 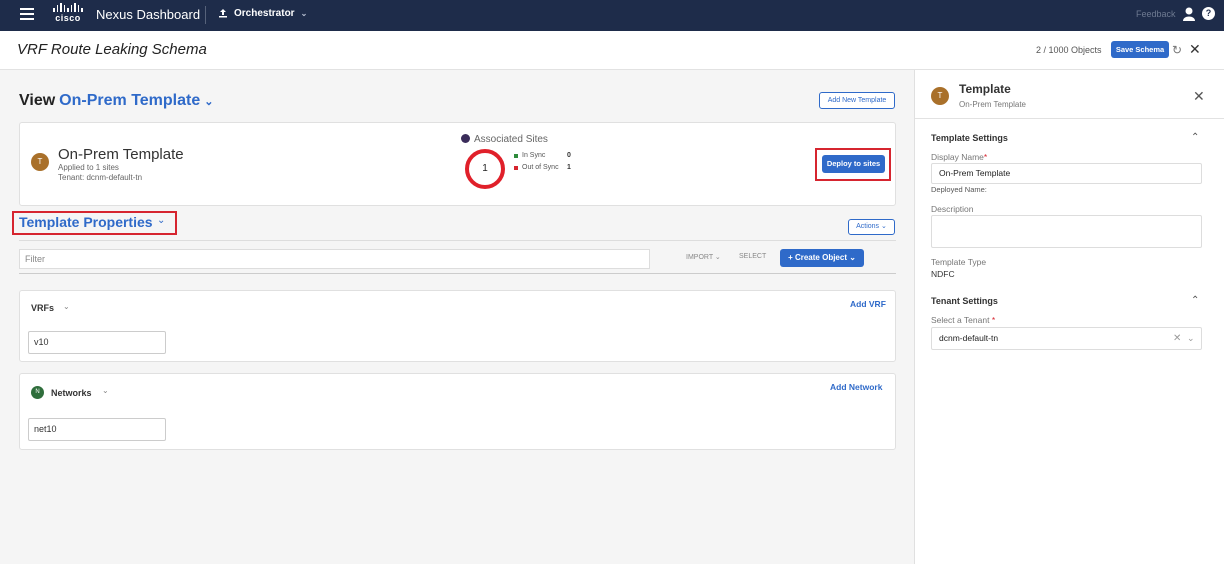 I want to click on sites-count-ring: 1, so click(x=485, y=169).